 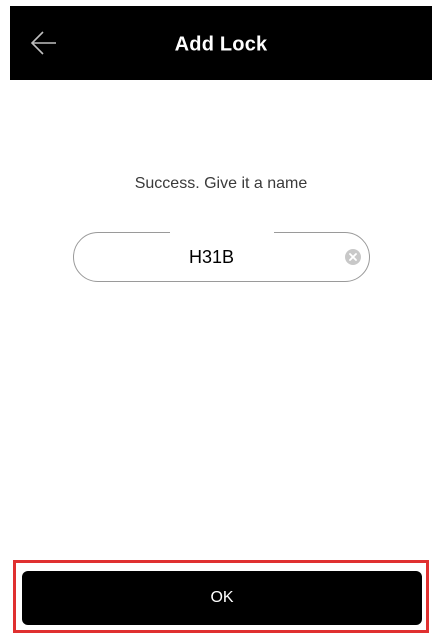 I want to click on back-button, so click(x=44, y=43).